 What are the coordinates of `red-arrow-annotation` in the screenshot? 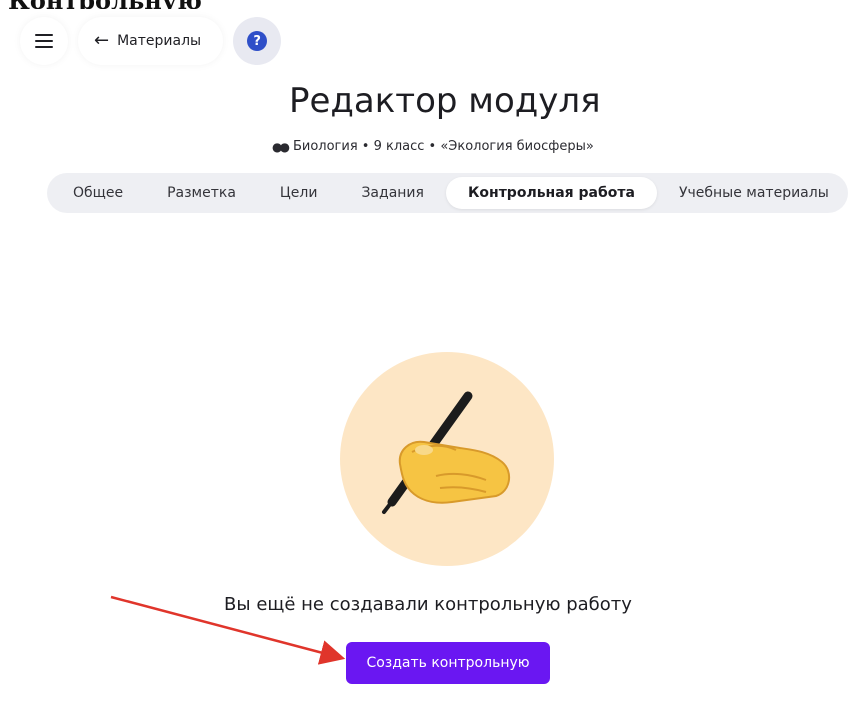 It's located at (228, 630).